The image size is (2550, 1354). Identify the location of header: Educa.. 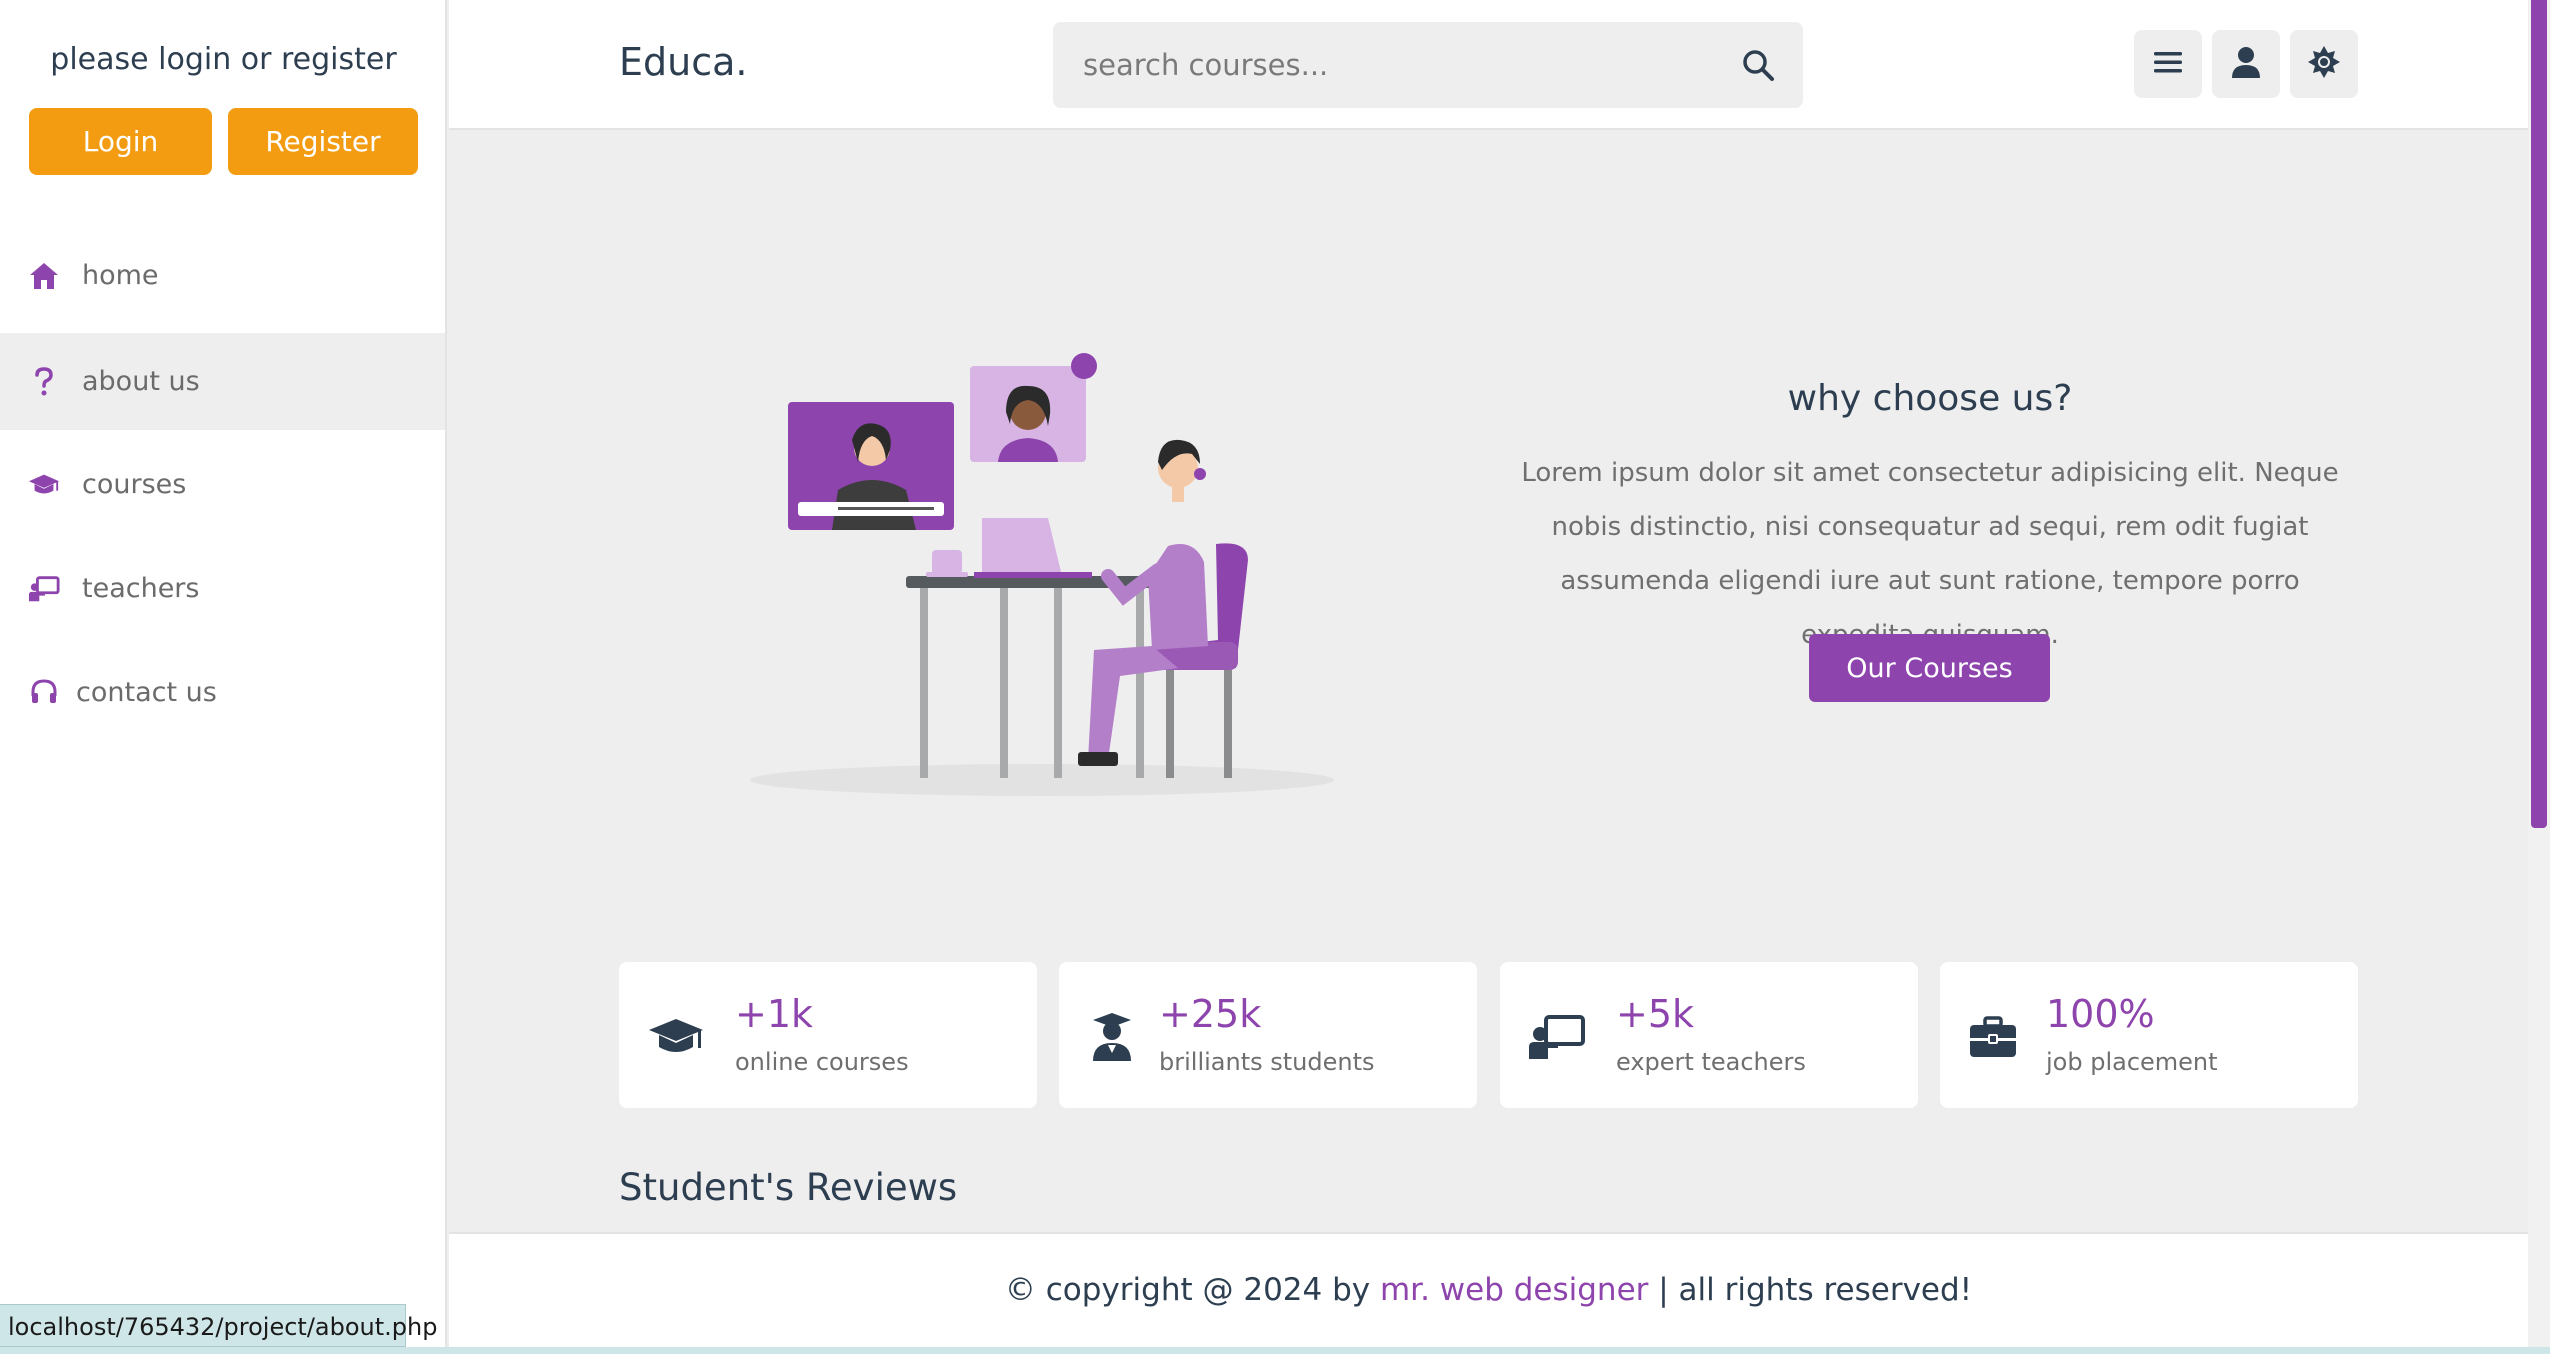
(1488, 65).